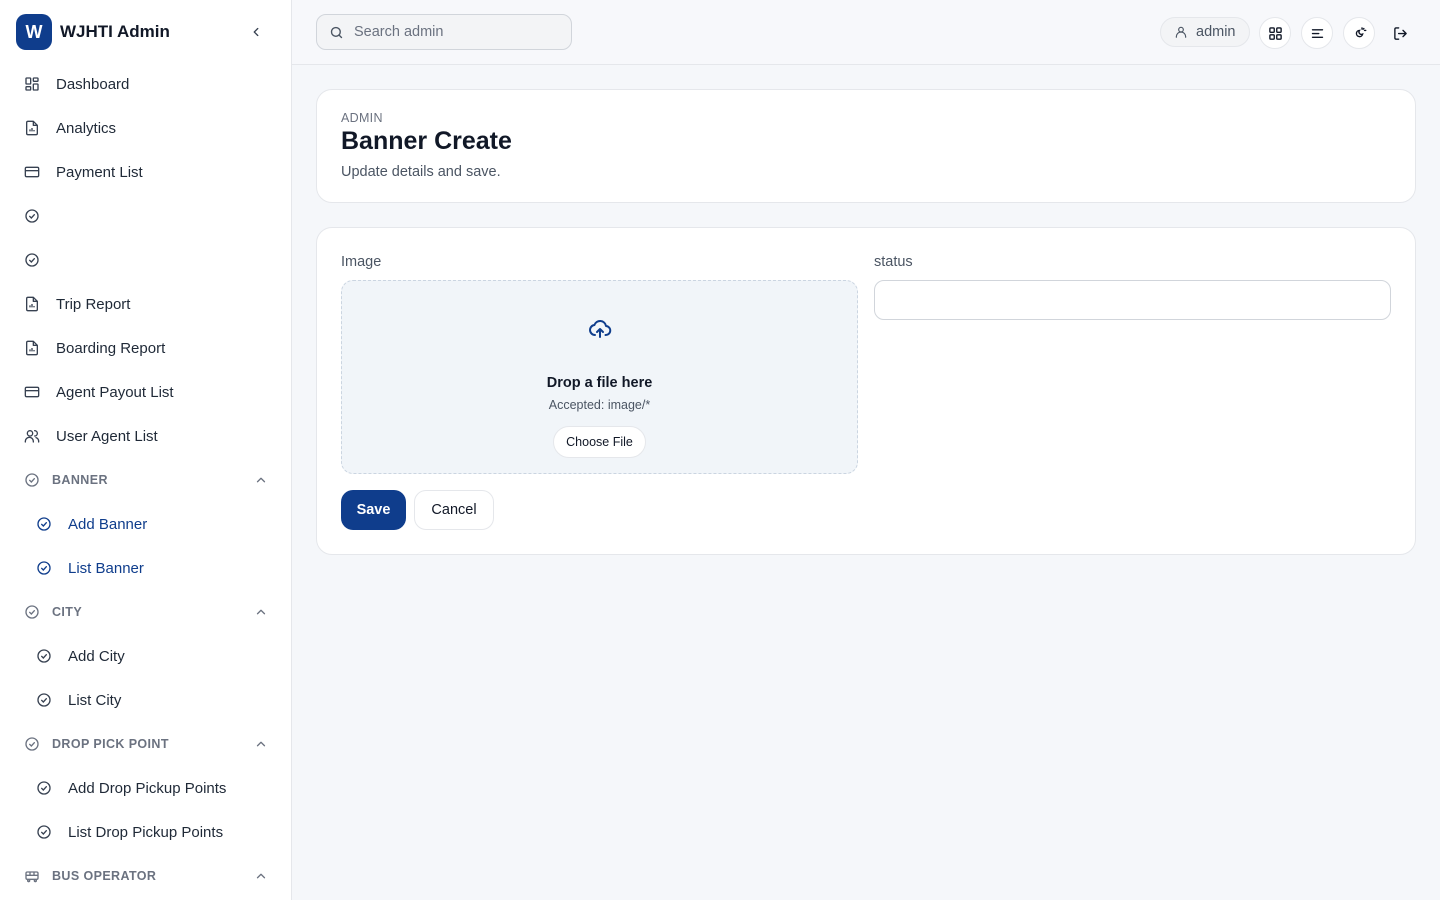 Image resolution: width=1440 pixels, height=900 pixels. I want to click on theme-toggle-button, so click(1359, 33).